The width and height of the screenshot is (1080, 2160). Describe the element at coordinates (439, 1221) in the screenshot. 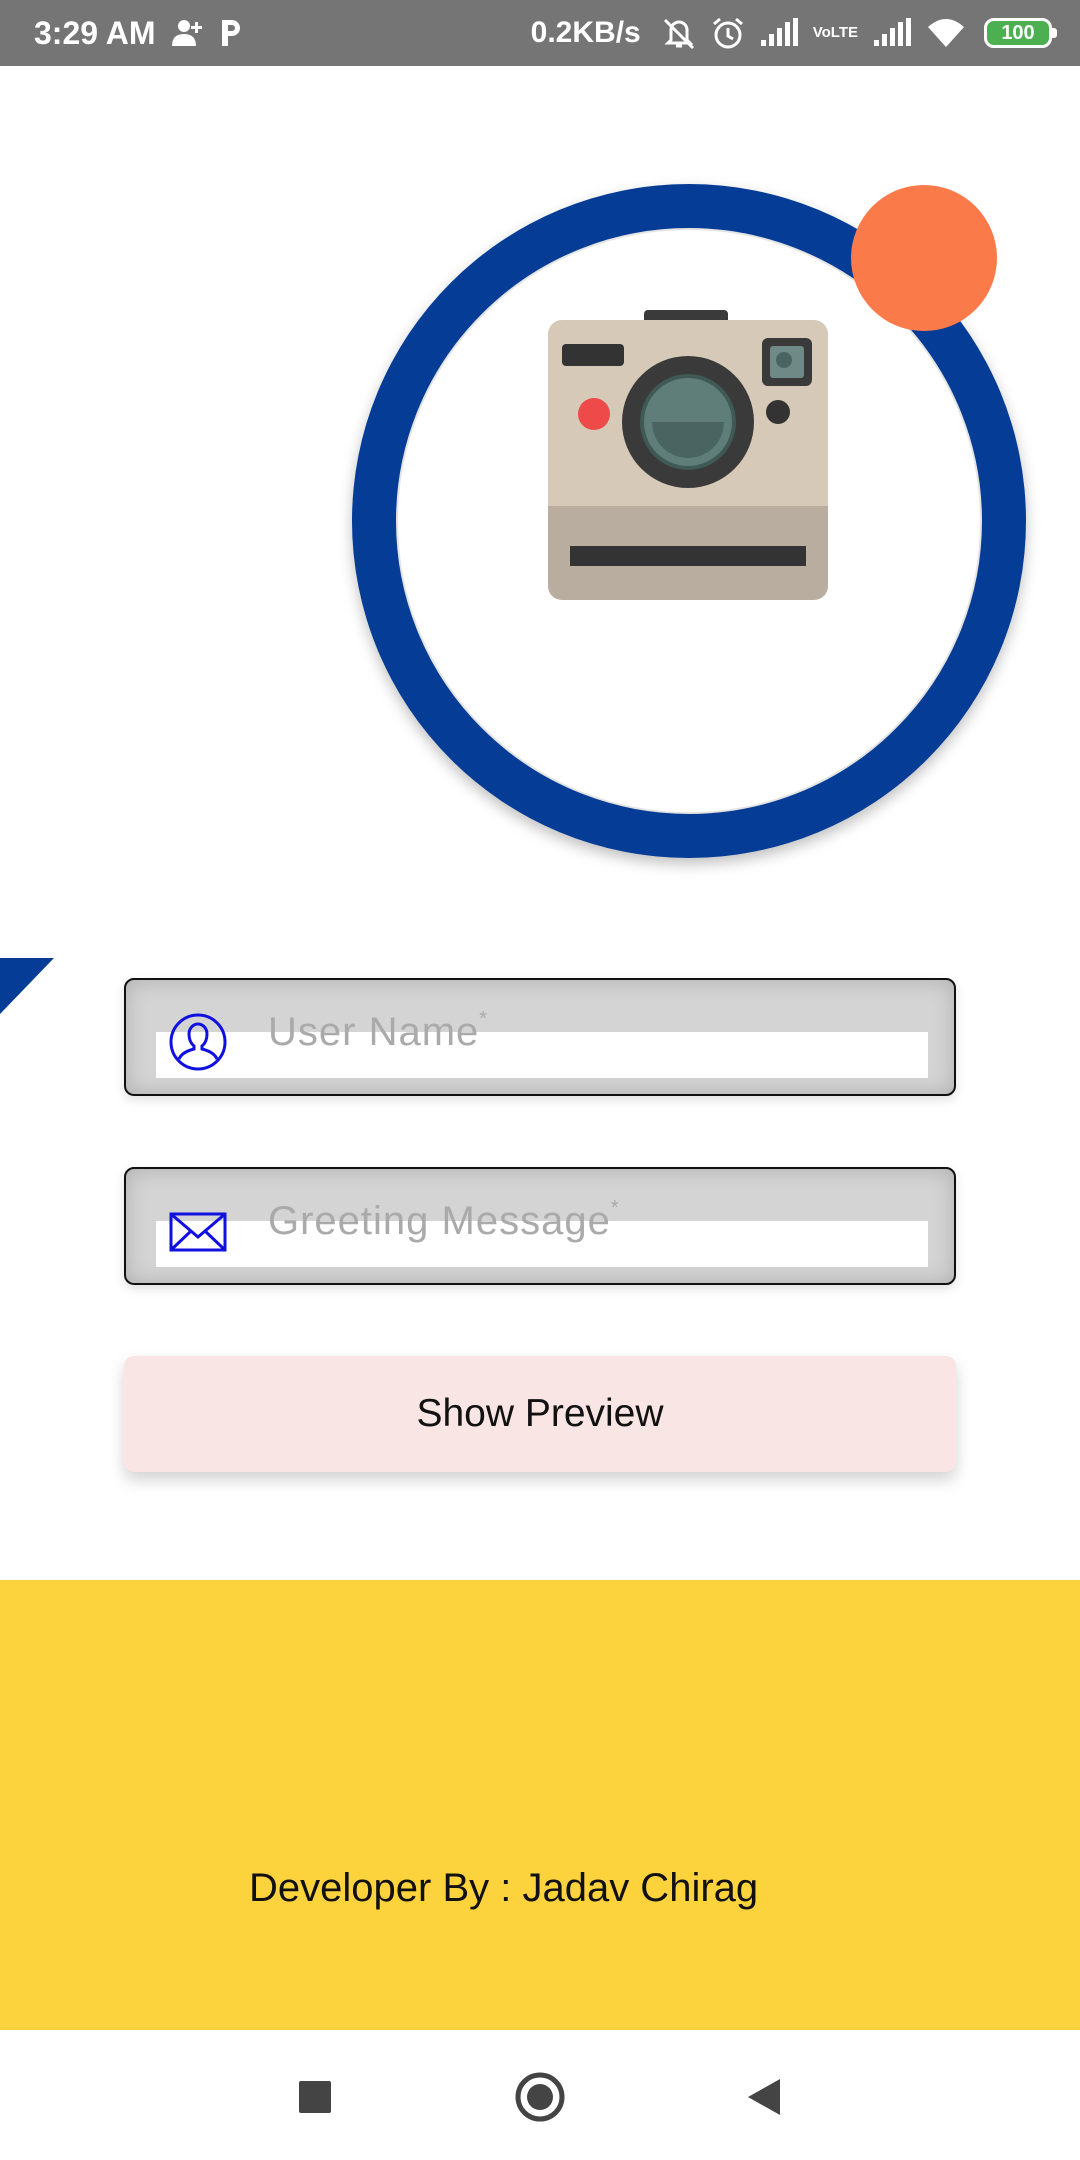

I see `greeting-placeholder-text: Greeting Message` at that location.